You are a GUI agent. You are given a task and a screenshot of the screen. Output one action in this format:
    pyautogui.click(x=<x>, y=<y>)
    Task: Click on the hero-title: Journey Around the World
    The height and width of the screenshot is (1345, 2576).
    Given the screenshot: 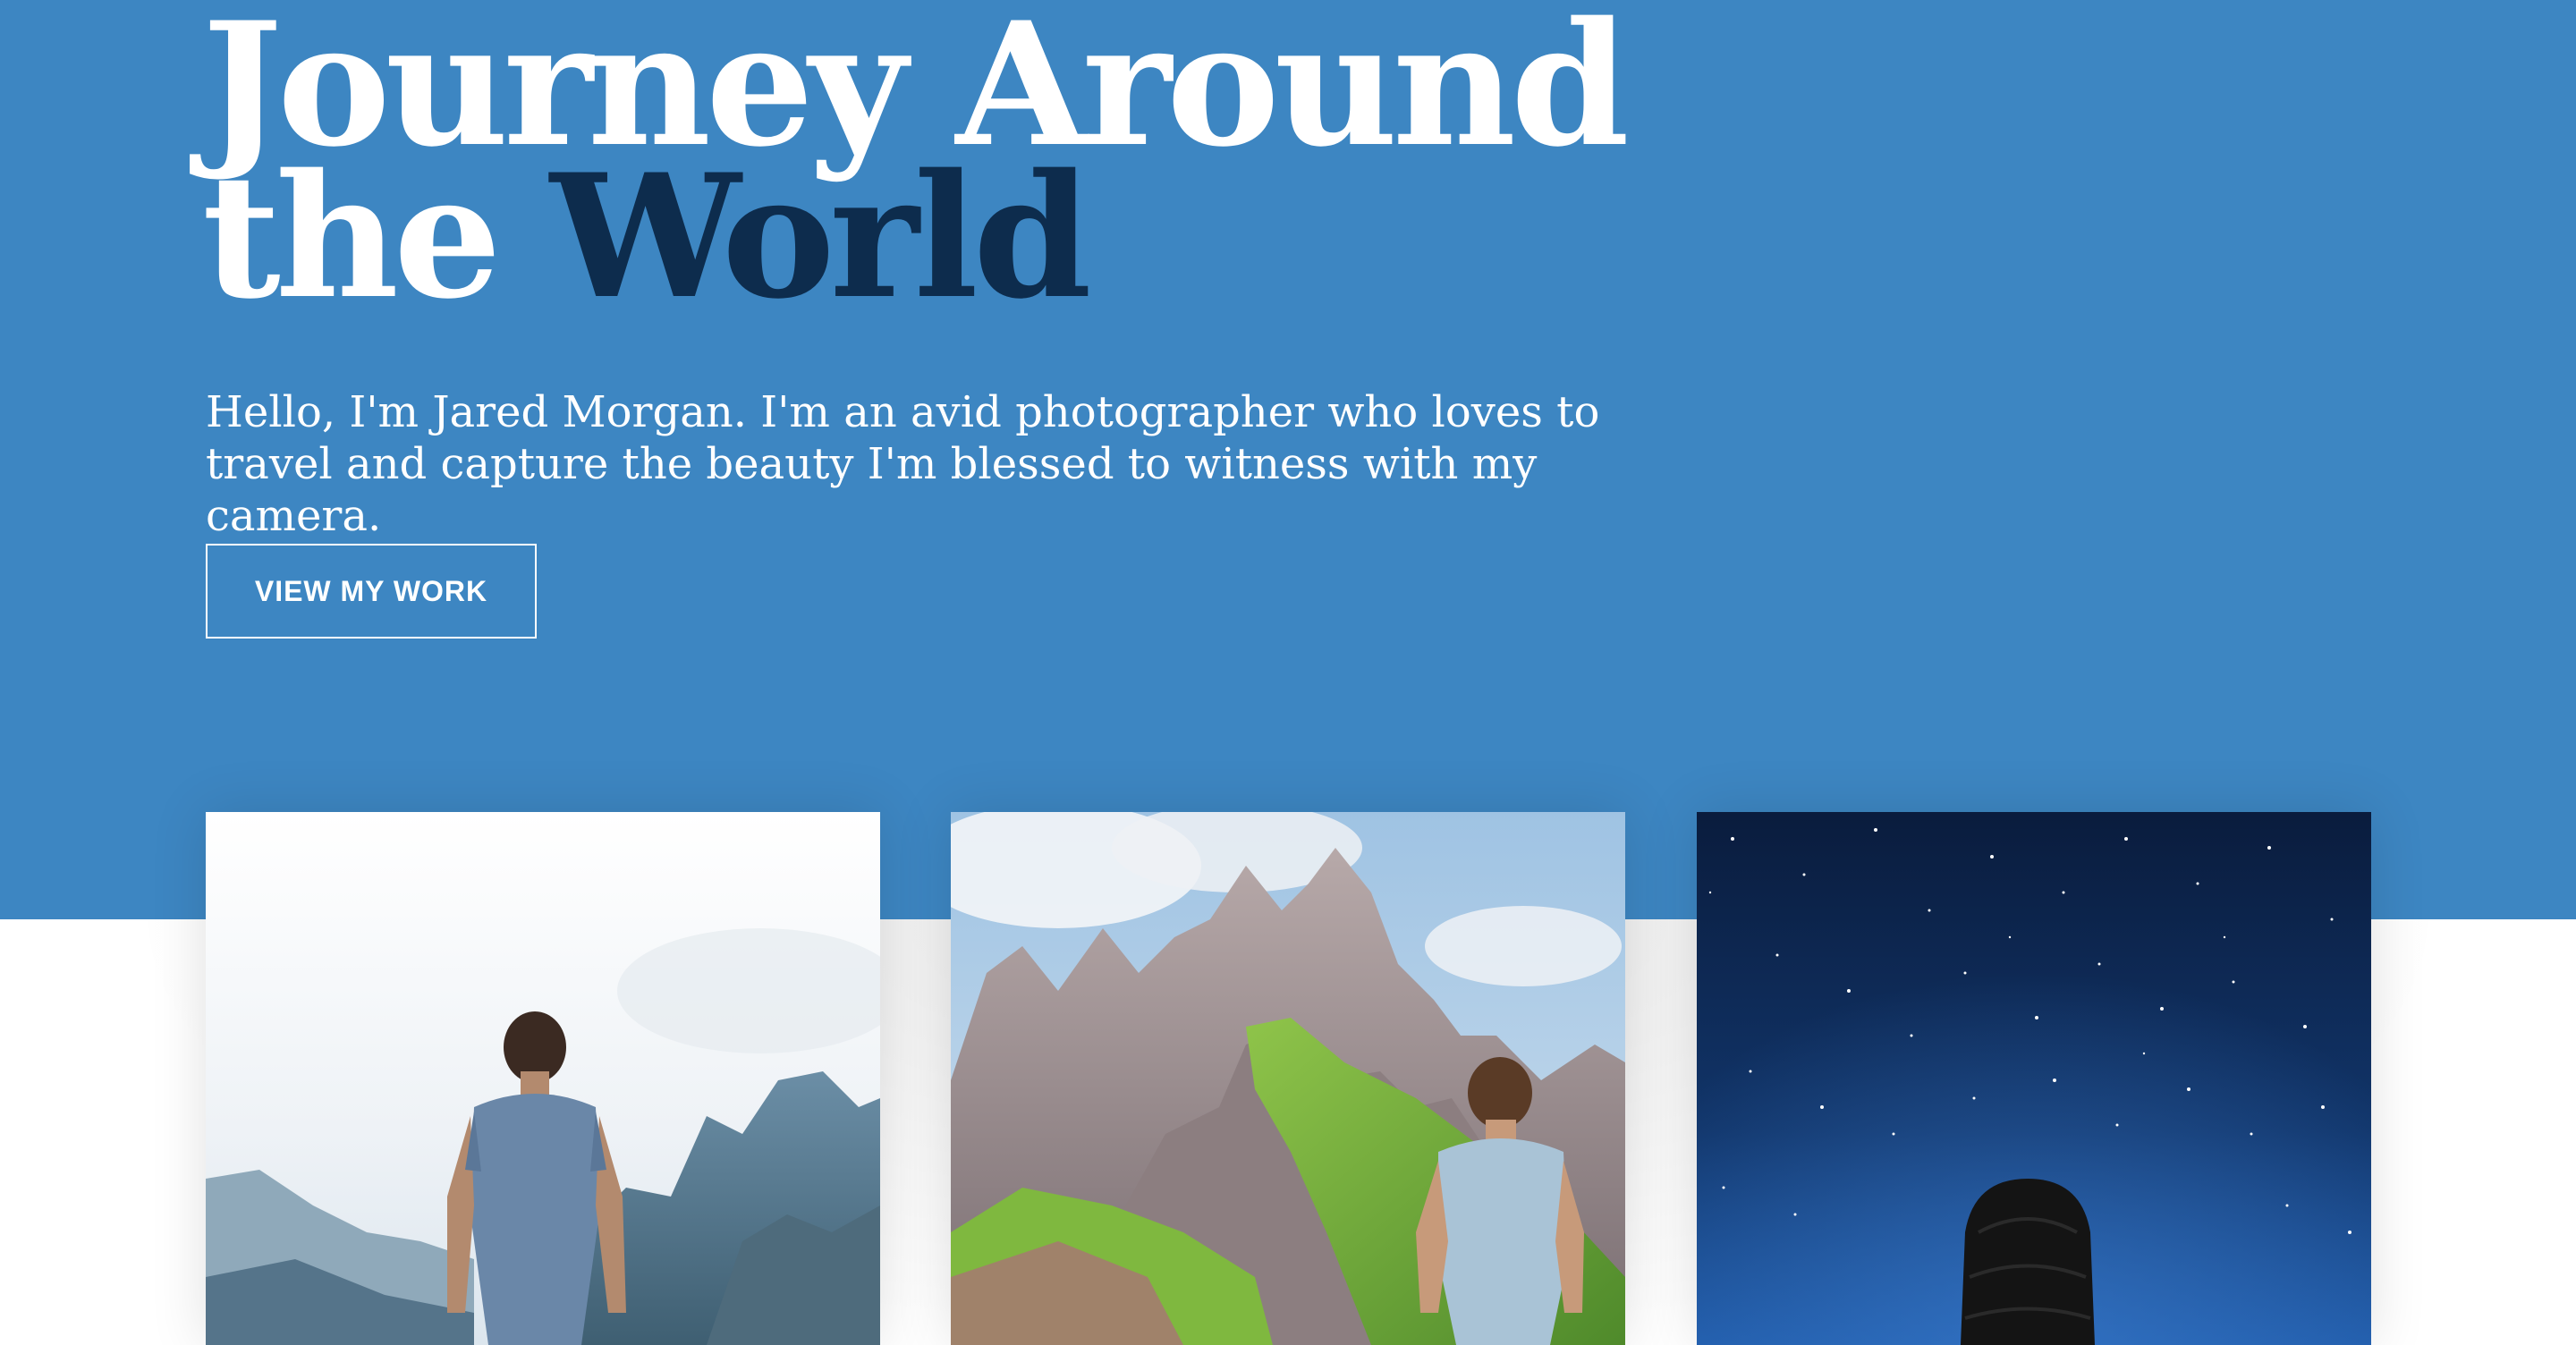 What is the action you would take?
    pyautogui.click(x=916, y=161)
    